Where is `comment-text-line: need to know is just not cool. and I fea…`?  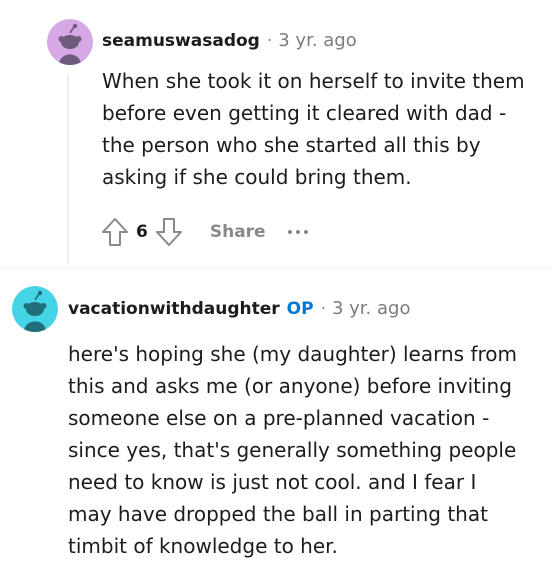 comment-text-line: need to know is just not cool. and I fea… is located at coordinates (272, 482).